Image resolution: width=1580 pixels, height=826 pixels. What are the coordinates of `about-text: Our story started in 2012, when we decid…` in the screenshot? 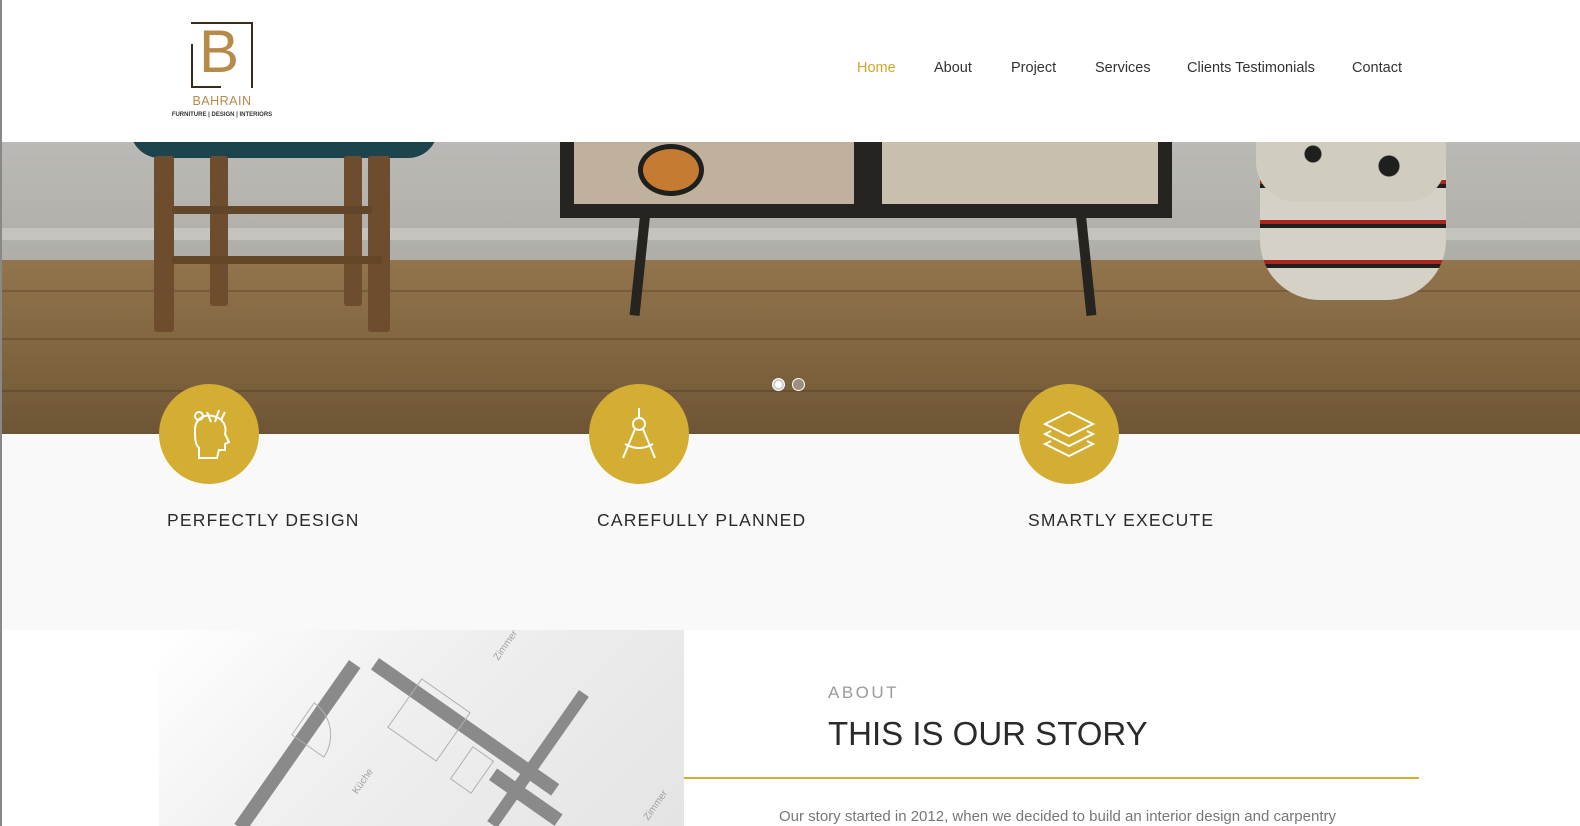 It's located at (1057, 816).